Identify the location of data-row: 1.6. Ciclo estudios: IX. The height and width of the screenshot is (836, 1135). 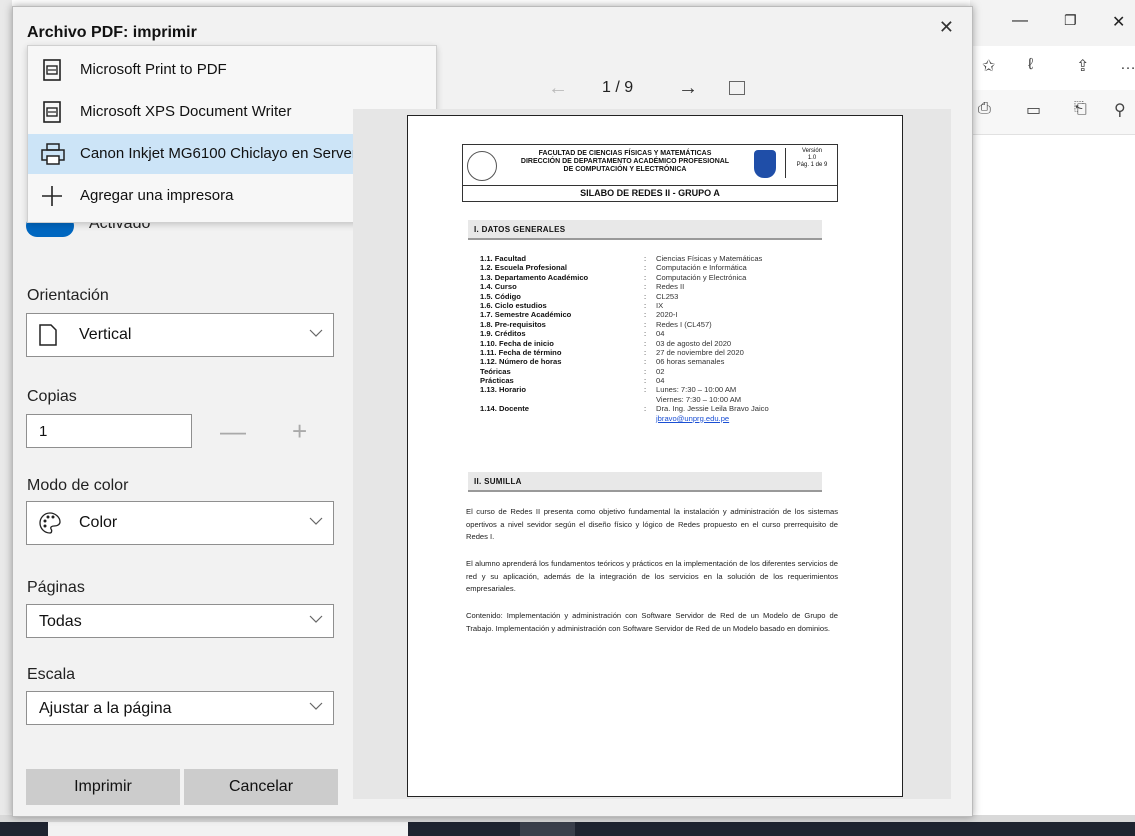
(660, 305).